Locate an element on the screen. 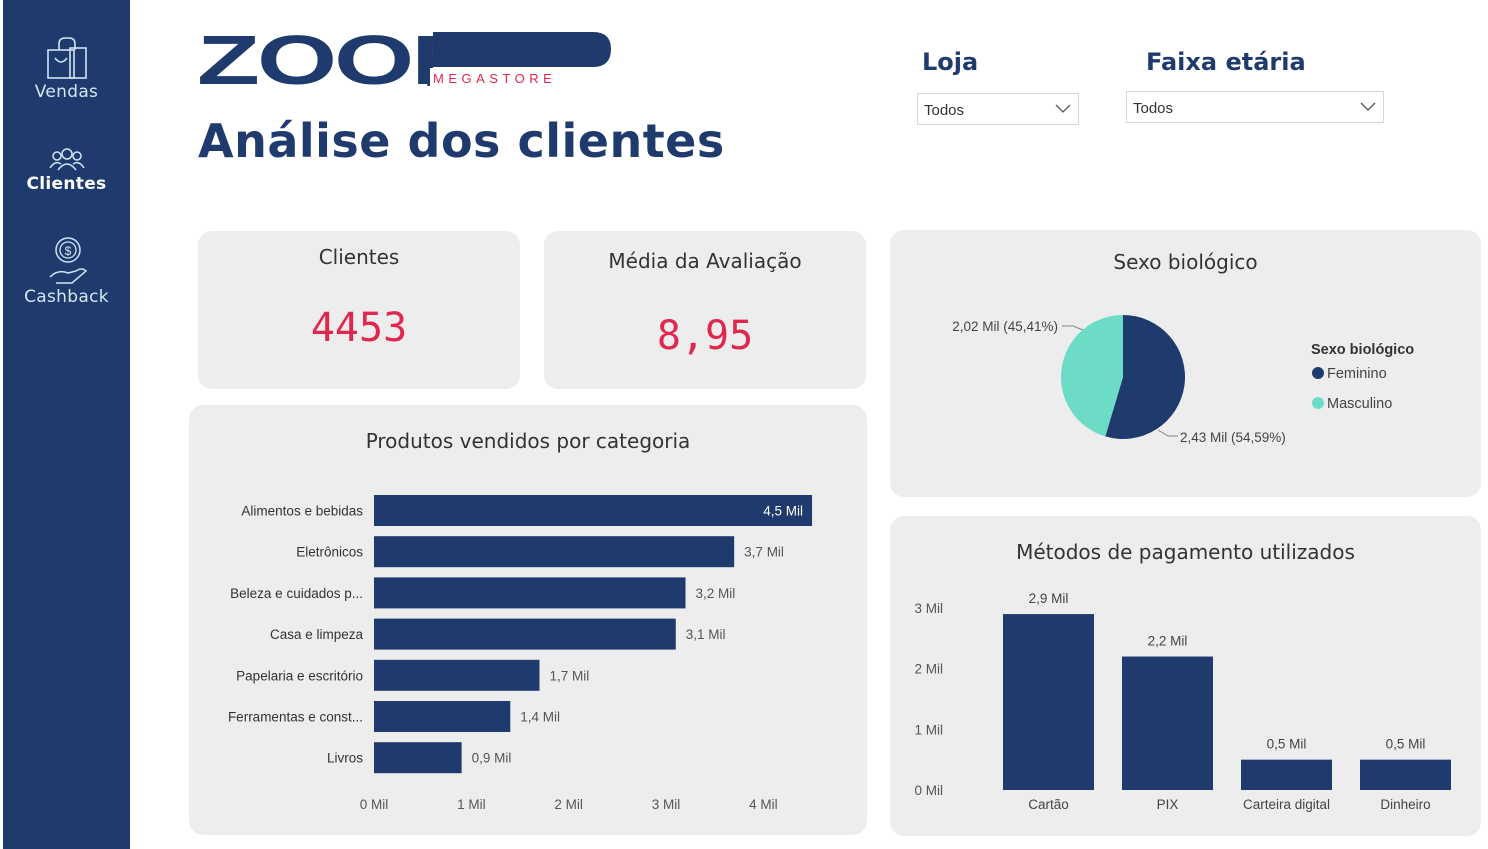 The width and height of the screenshot is (1488, 849). filter-label-loja: Loja is located at coordinates (950, 62).